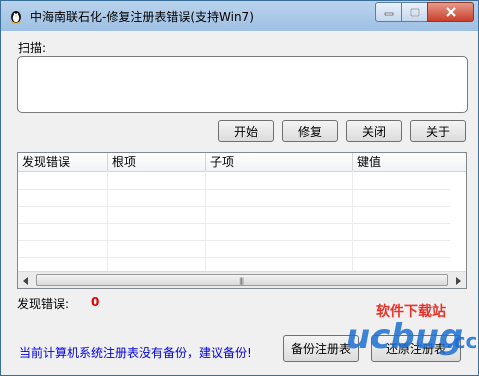  I want to click on scrollbar-thumb: |||, so click(242, 280).